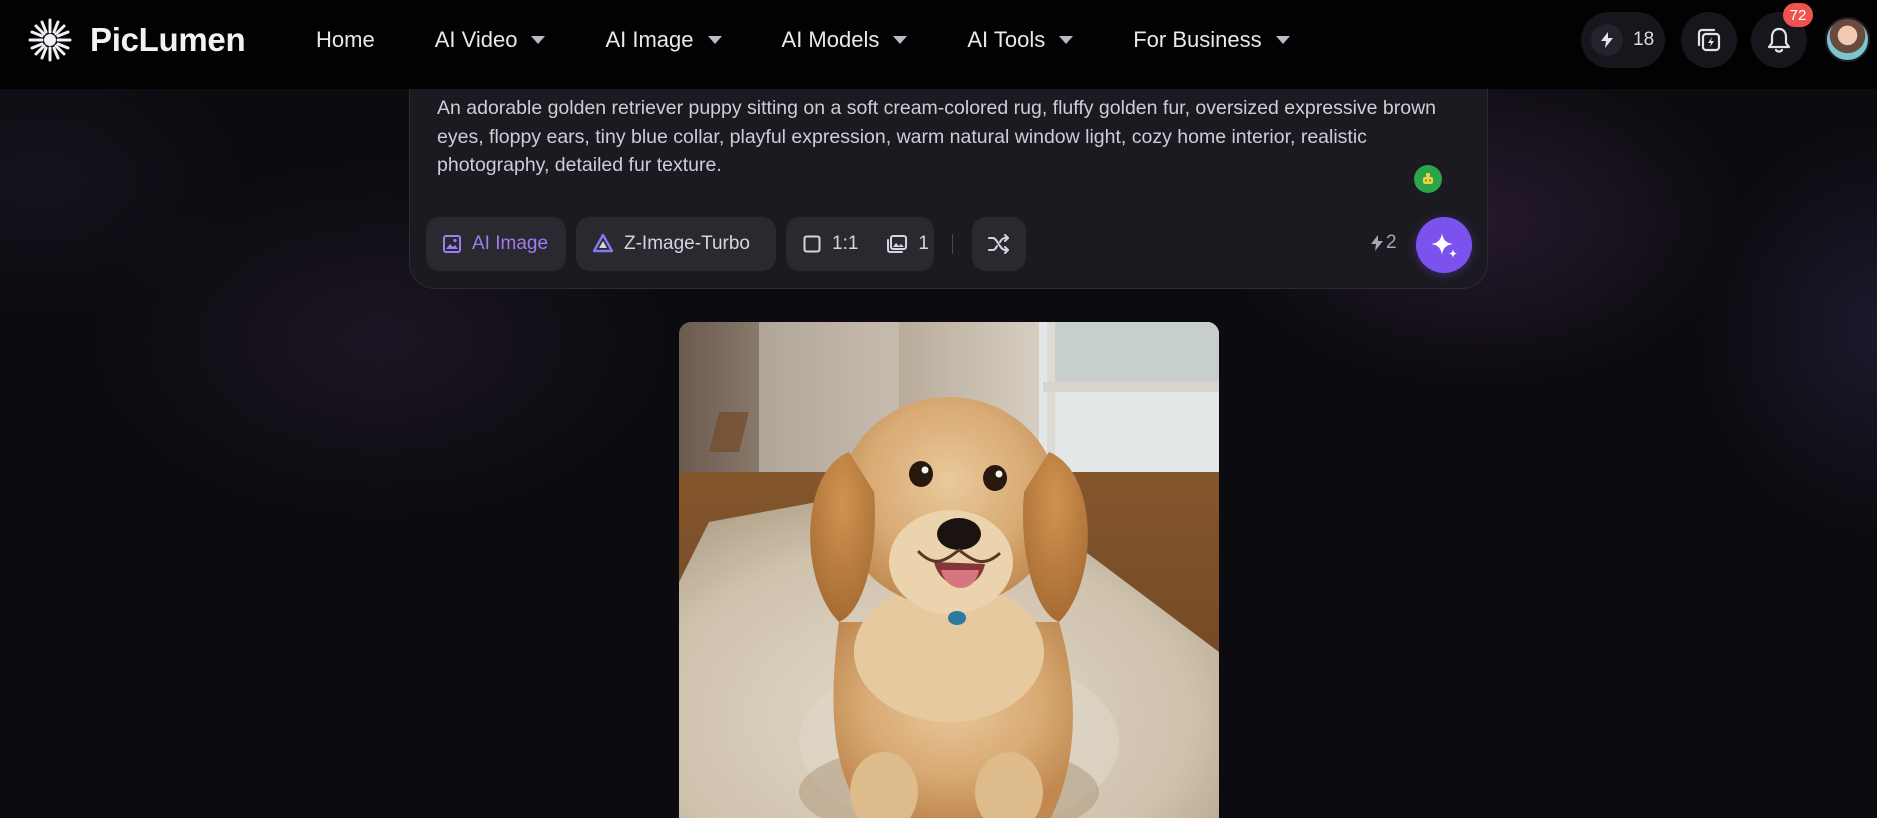 This screenshot has width=1877, height=818. Describe the element at coordinates (687, 243) in the screenshot. I see `model-label: Z-Image-Turbo` at that location.